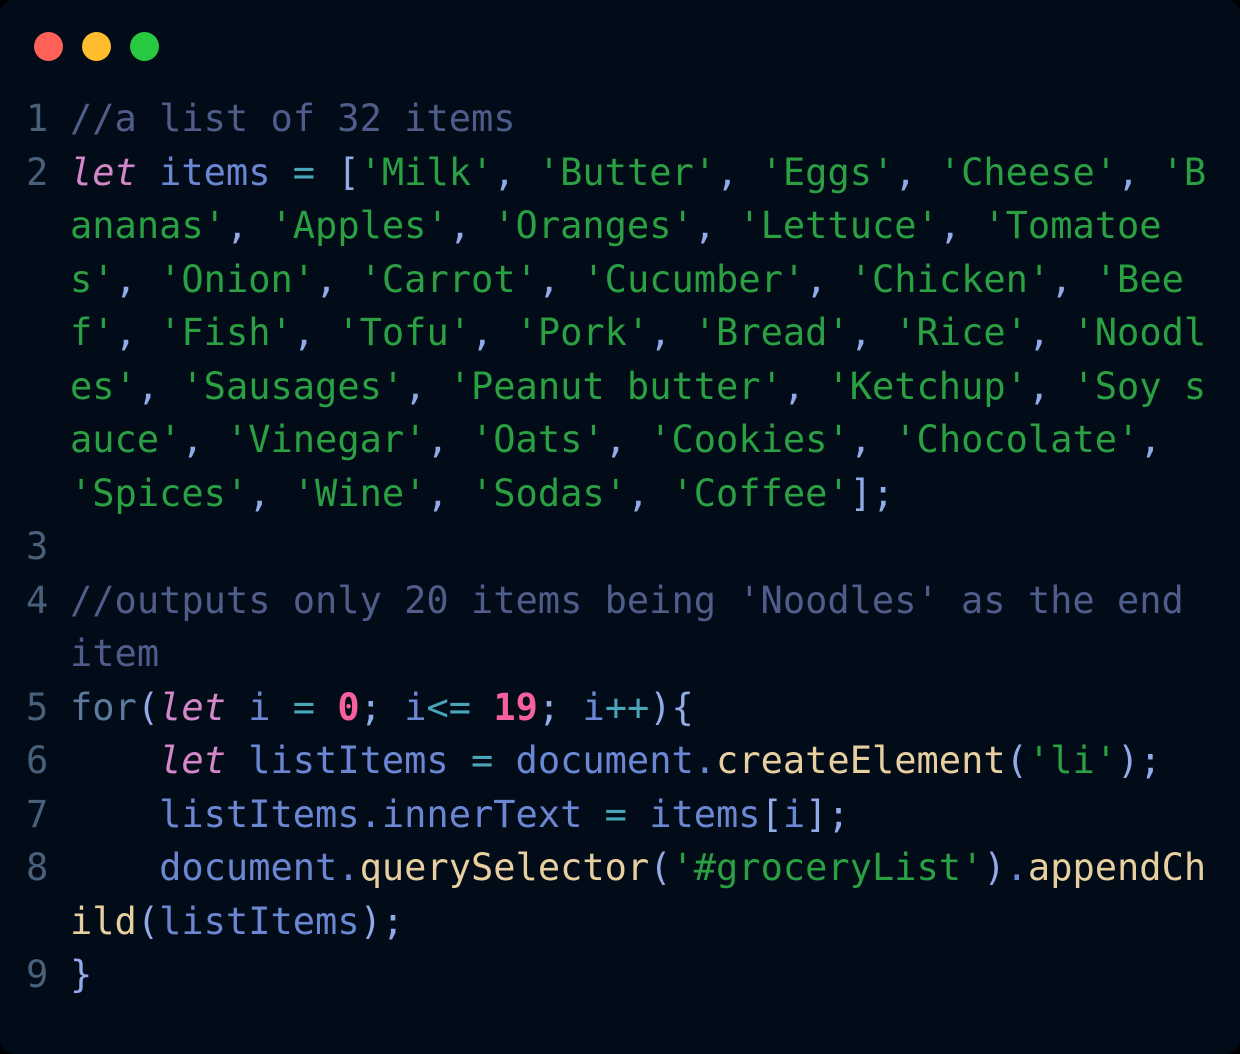  I want to click on token-string: 'Tofu', so click(404, 332).